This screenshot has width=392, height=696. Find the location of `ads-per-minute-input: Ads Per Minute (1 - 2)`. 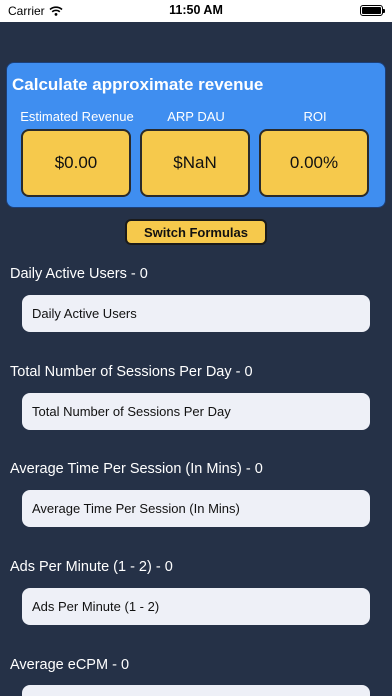

ads-per-minute-input: Ads Per Minute (1 - 2) is located at coordinates (196, 606).